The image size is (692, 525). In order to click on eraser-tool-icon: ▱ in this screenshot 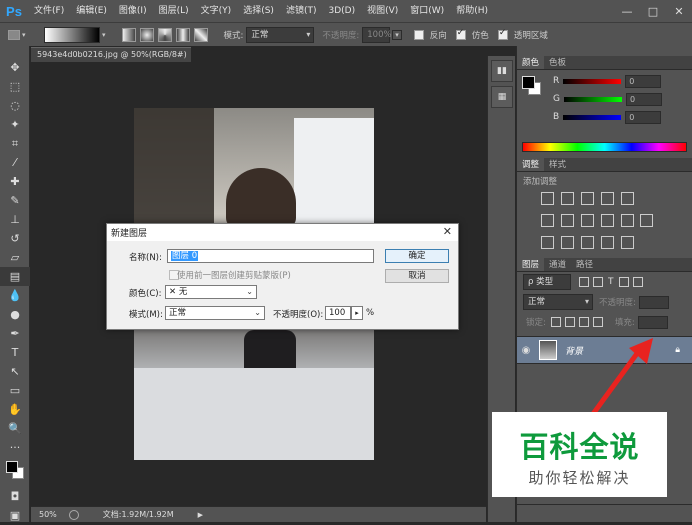, I will do `click(15, 257)`.